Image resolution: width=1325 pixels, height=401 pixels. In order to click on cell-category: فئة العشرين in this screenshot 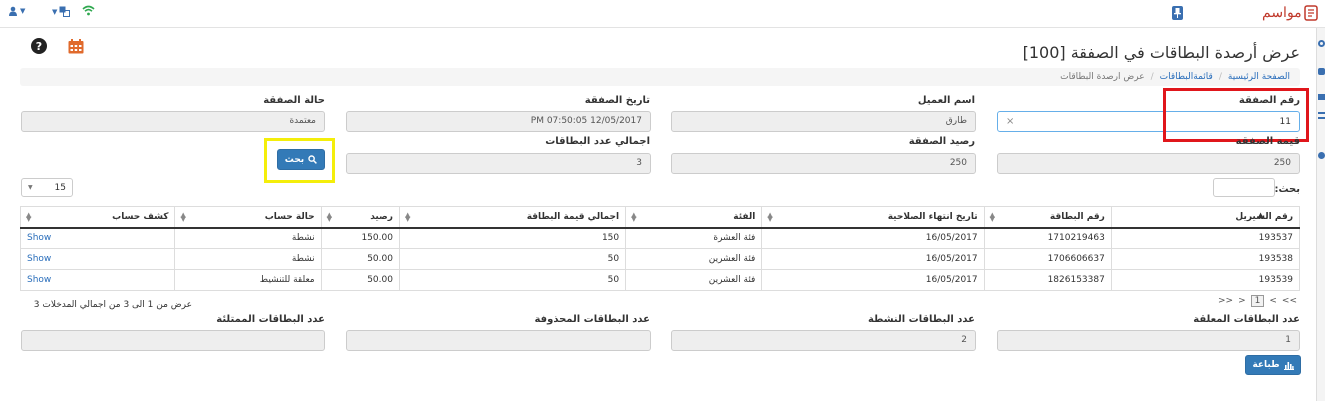, I will do `click(694, 259)`.